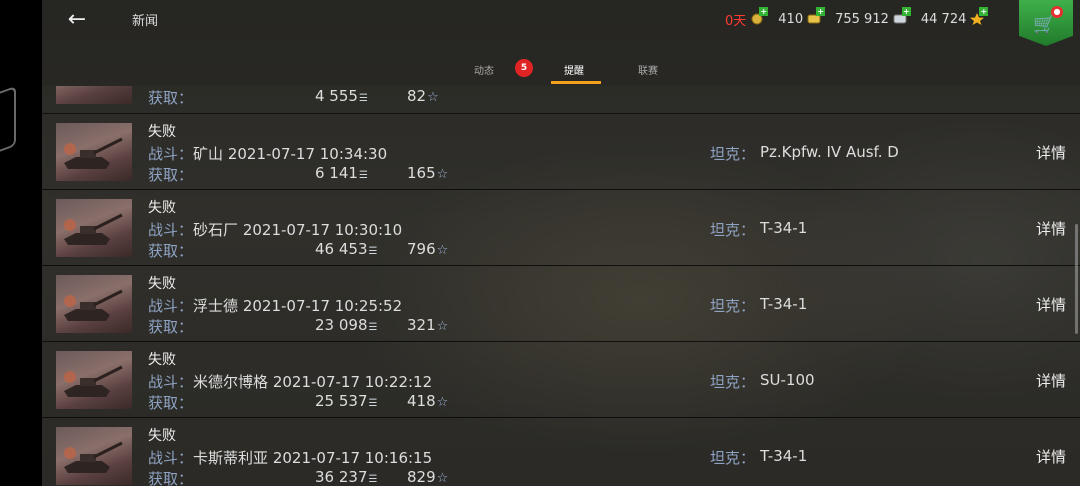 The image size is (1080, 486). Describe the element at coordinates (1057, 12) in the screenshot. I see `shop-bag-icon: ●` at that location.